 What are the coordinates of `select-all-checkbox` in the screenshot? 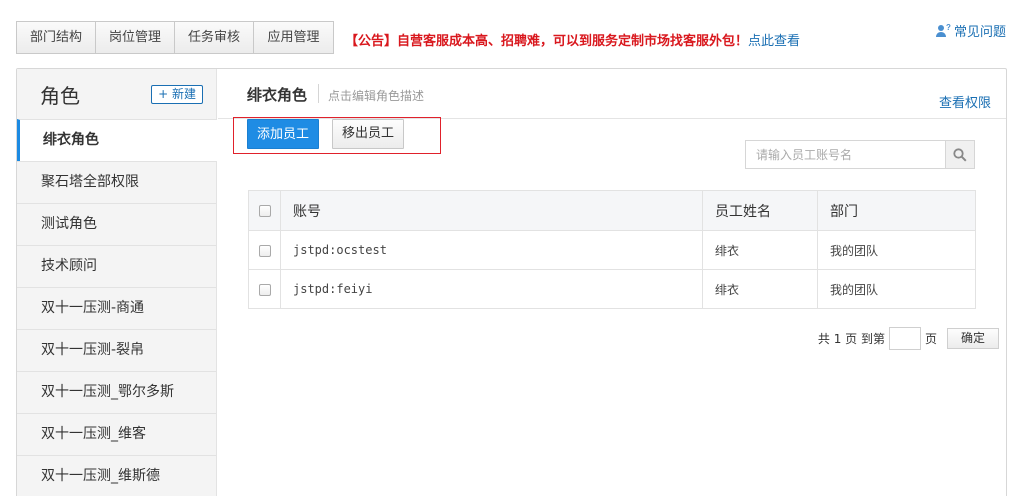 It's located at (264, 210).